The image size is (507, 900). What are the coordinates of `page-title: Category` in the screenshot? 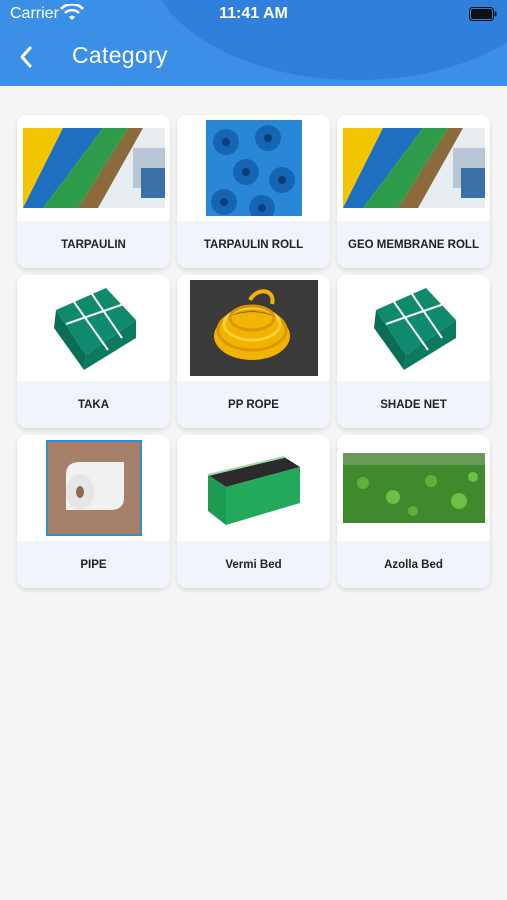 It's located at (120, 55).